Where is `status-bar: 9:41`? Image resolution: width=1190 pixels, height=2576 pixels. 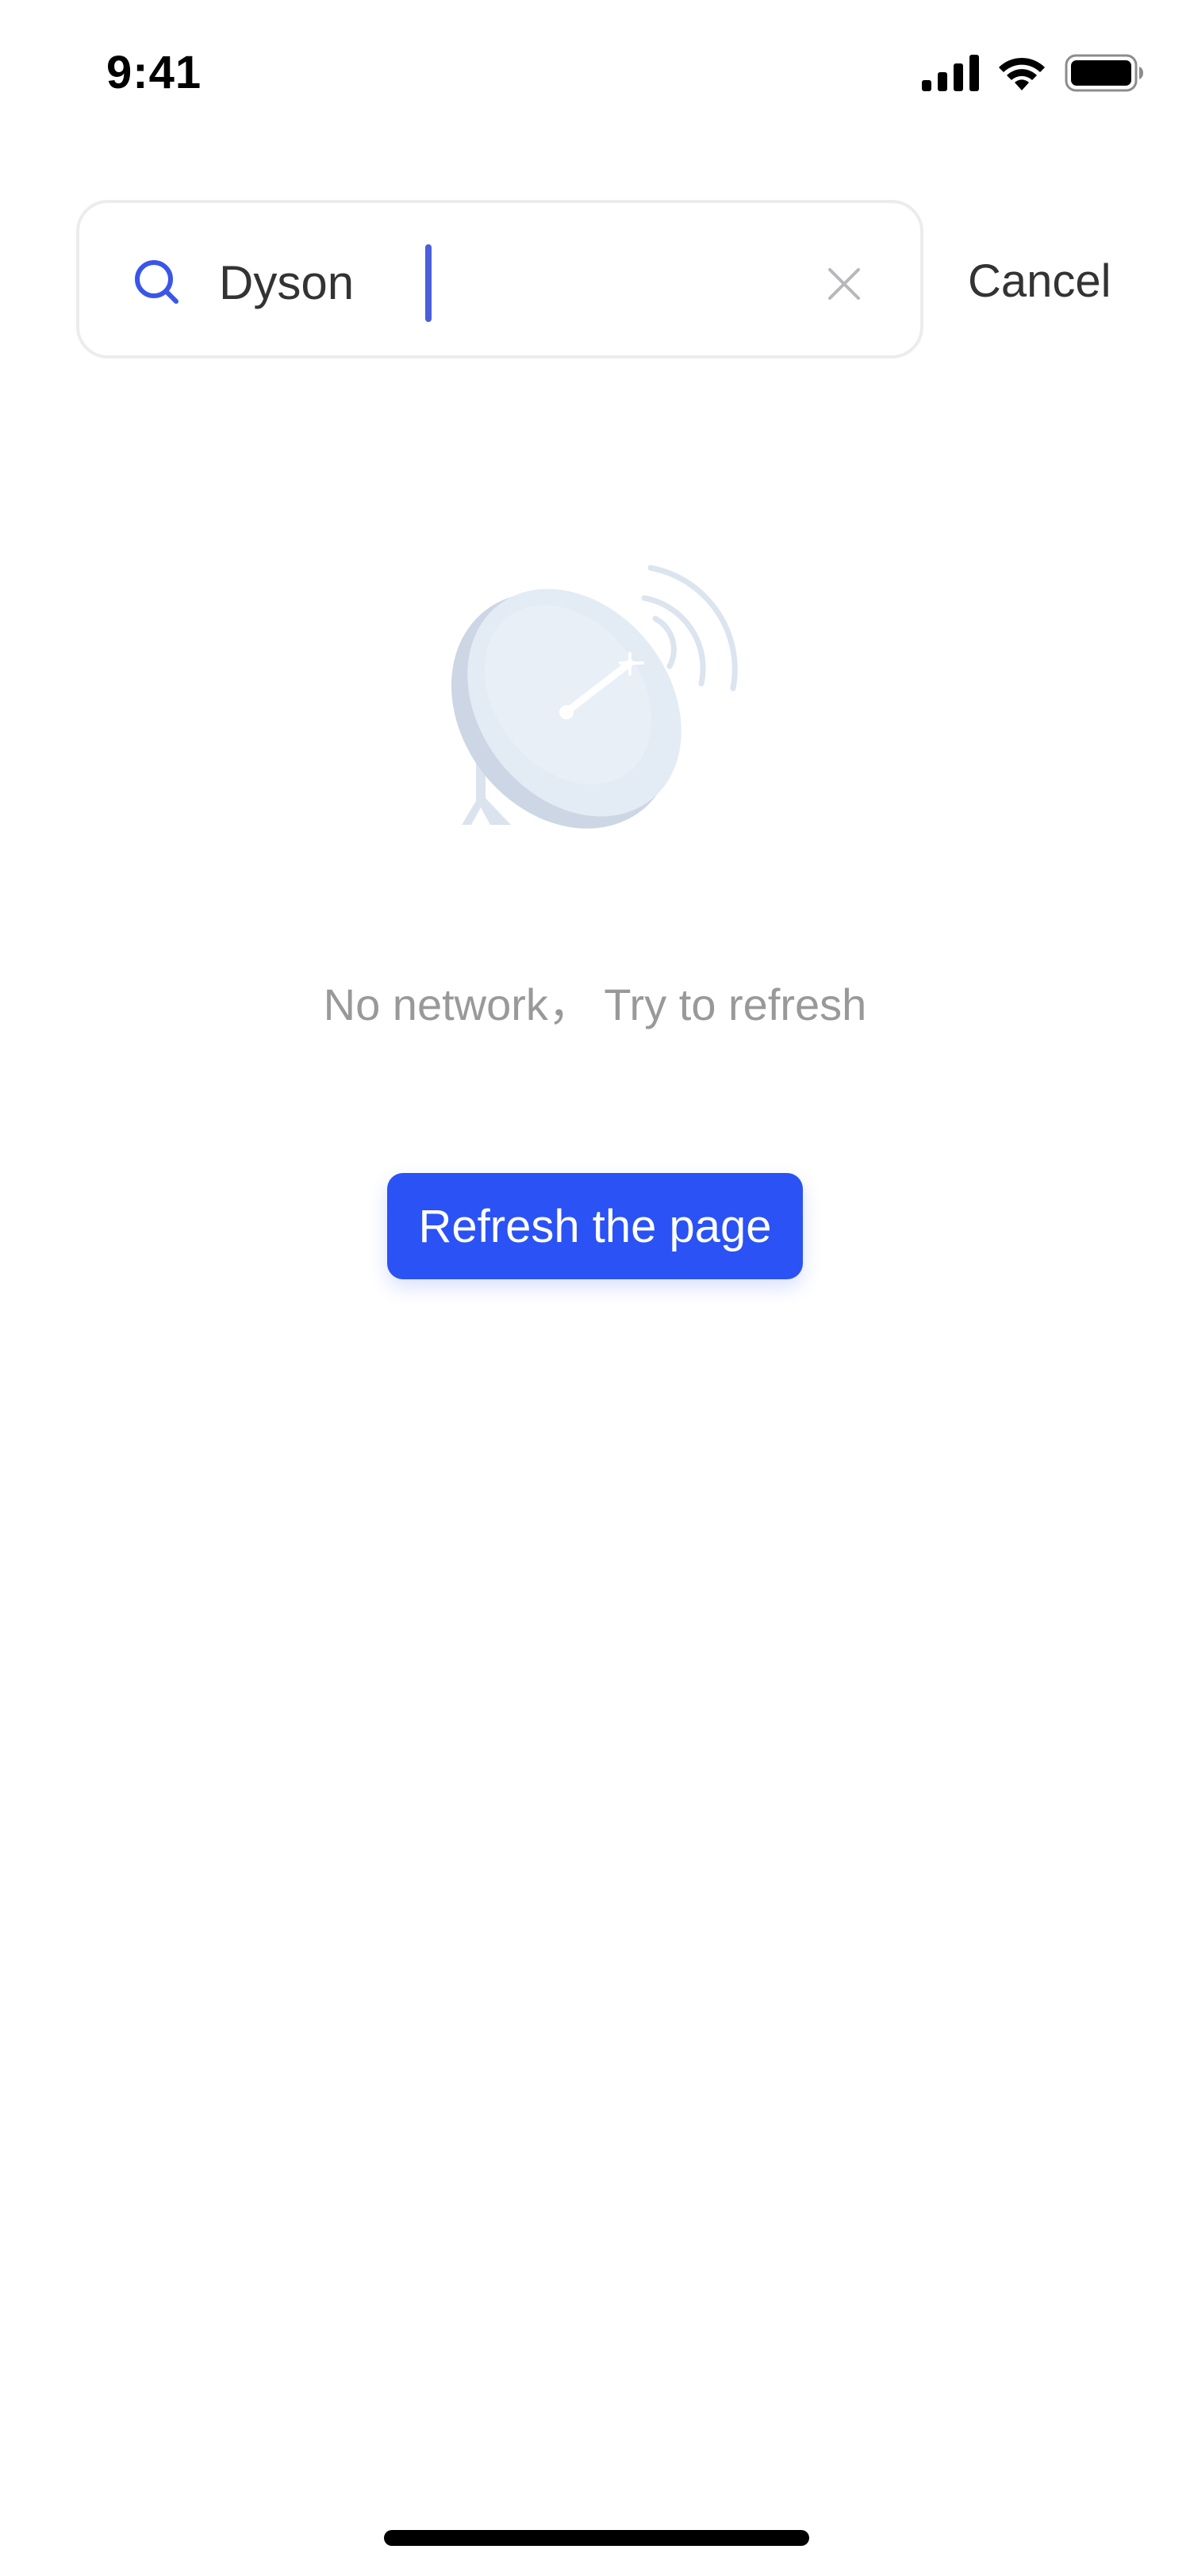
status-bar: 9:41 is located at coordinates (595, 75).